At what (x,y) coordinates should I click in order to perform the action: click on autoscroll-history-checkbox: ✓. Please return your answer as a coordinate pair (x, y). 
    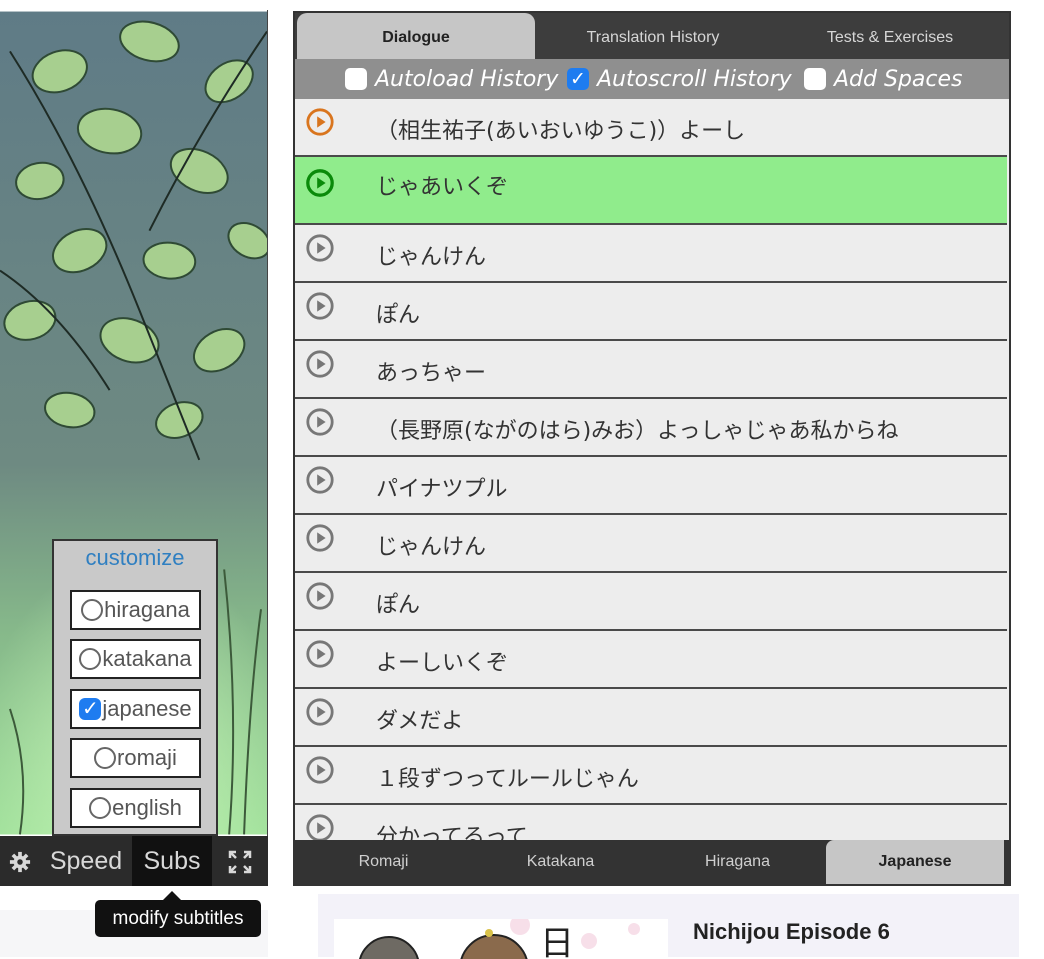
    Looking at the image, I should click on (578, 79).